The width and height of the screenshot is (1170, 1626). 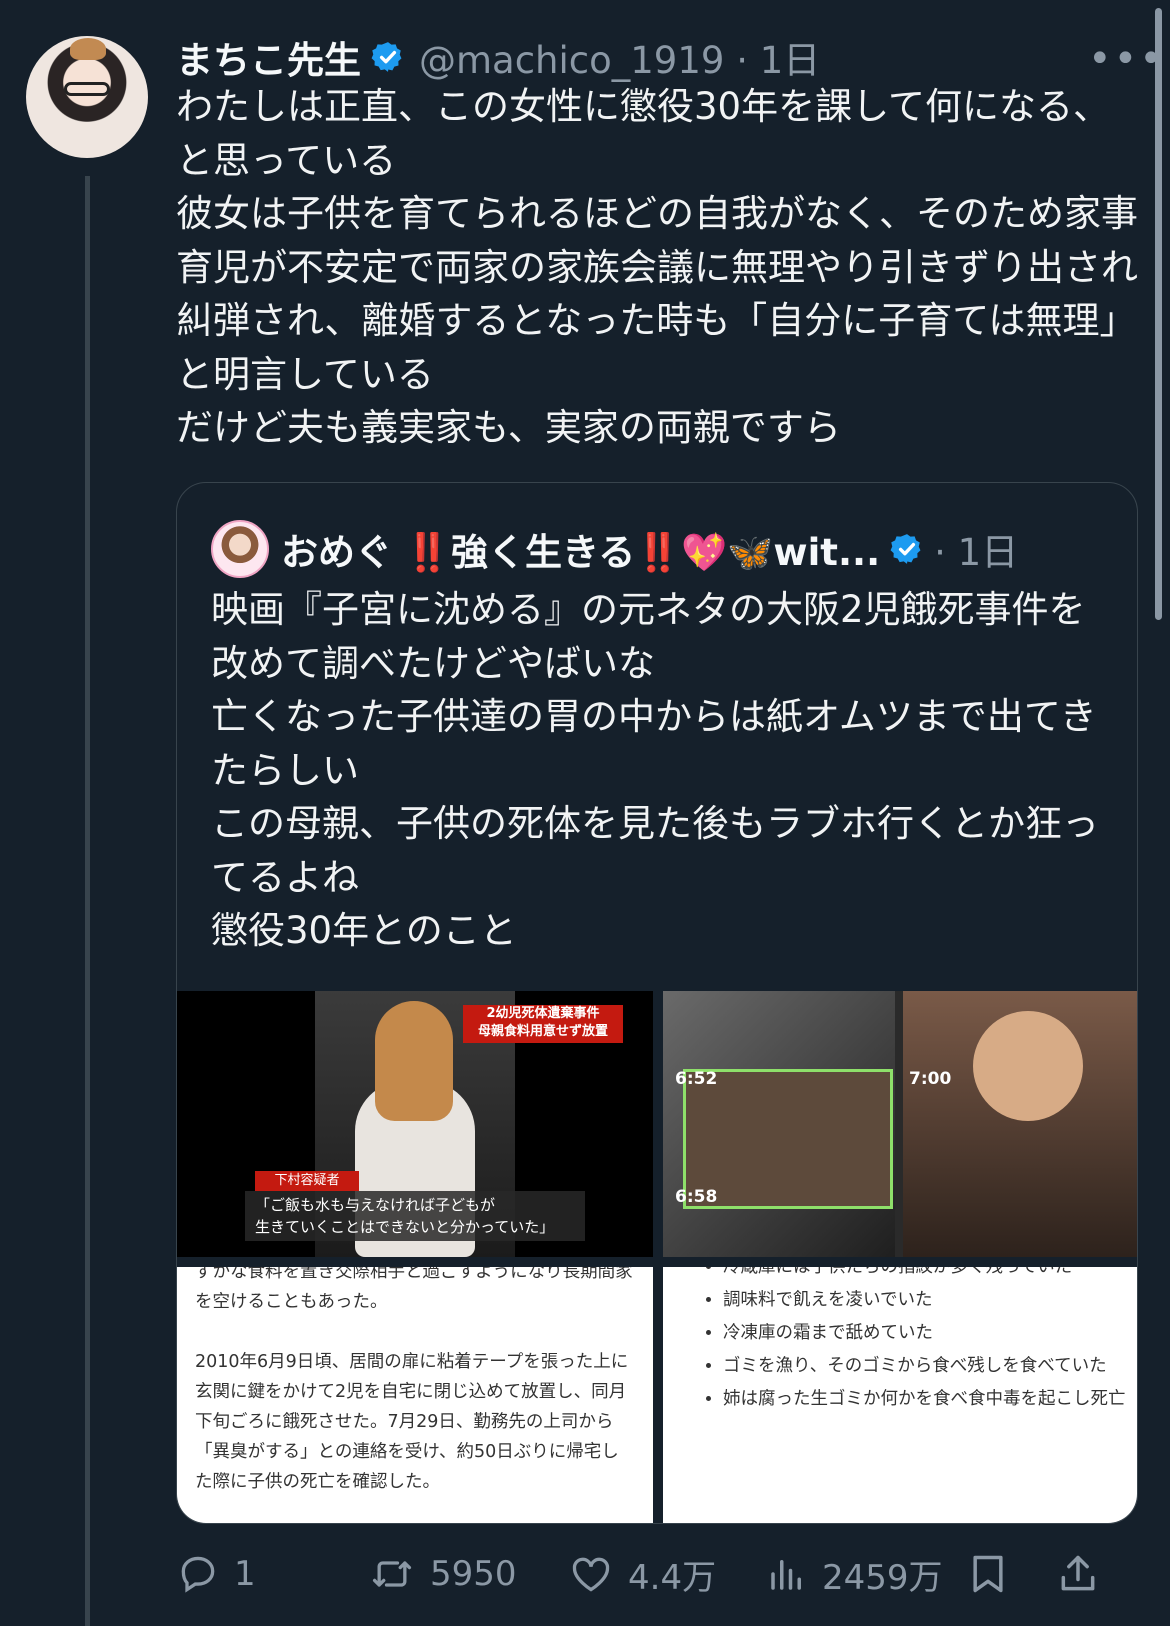 What do you see at coordinates (245, 1574) in the screenshot?
I see `reply-count: 1` at bounding box center [245, 1574].